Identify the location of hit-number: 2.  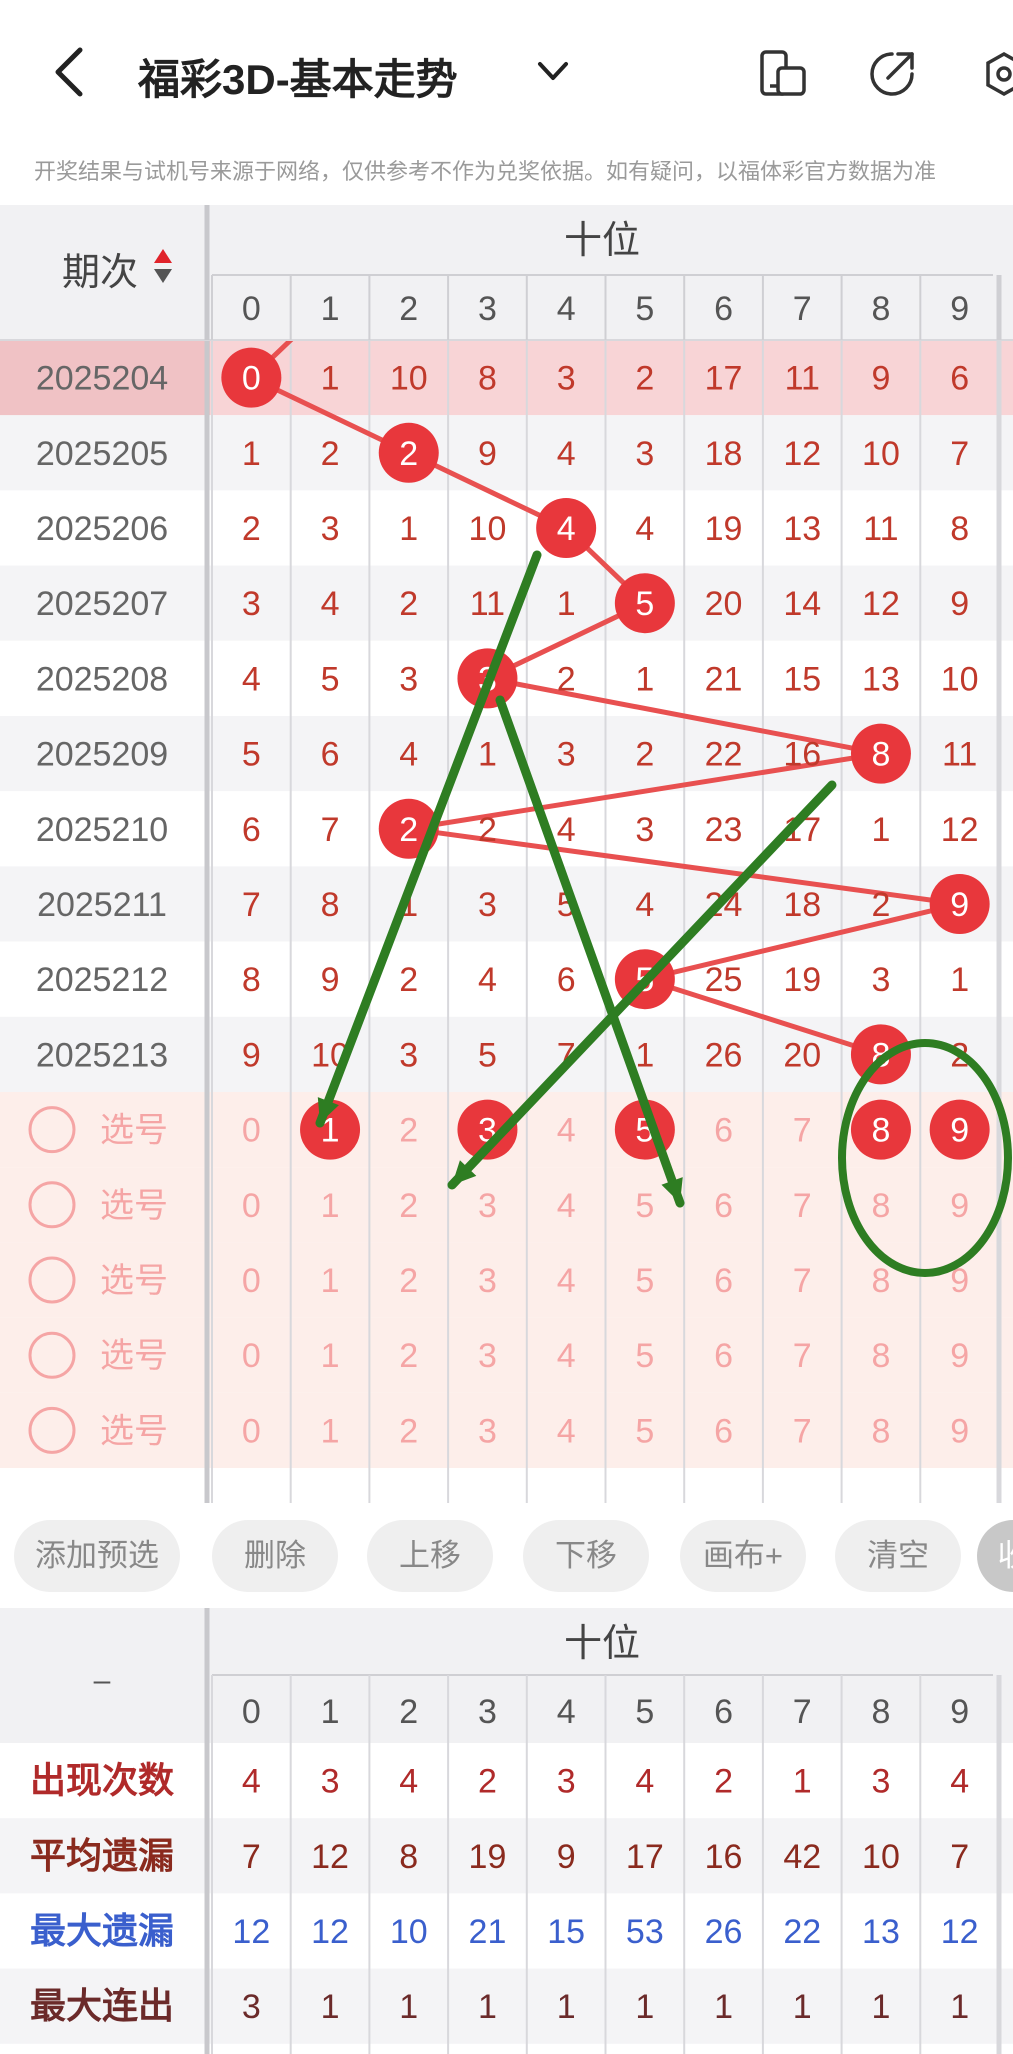
(408, 830).